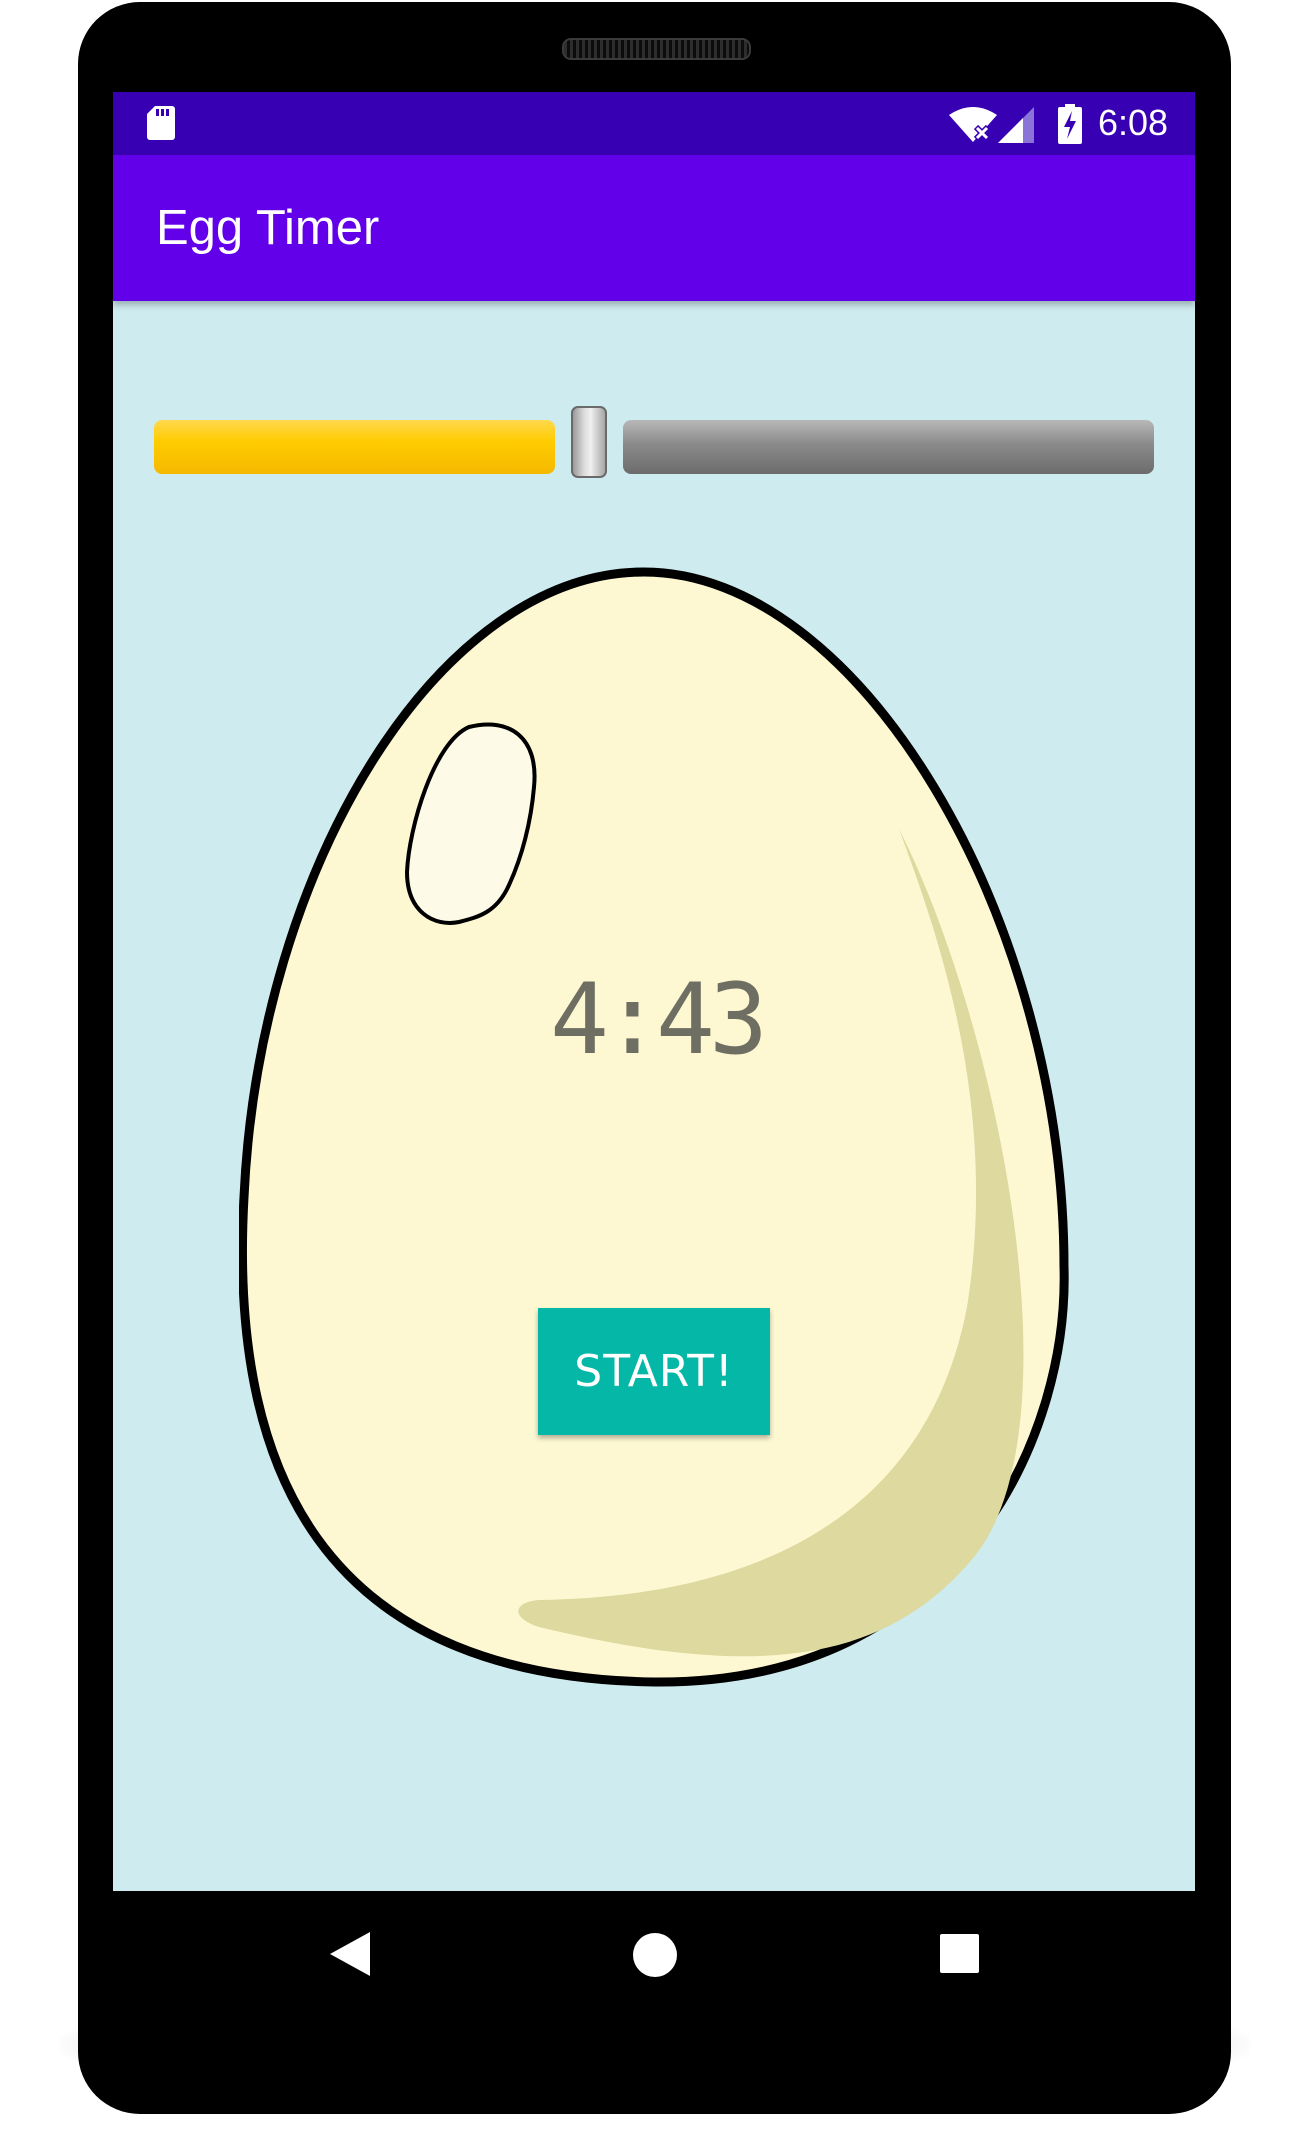 The height and width of the screenshot is (2130, 1305). I want to click on slider-thumb, so click(589, 442).